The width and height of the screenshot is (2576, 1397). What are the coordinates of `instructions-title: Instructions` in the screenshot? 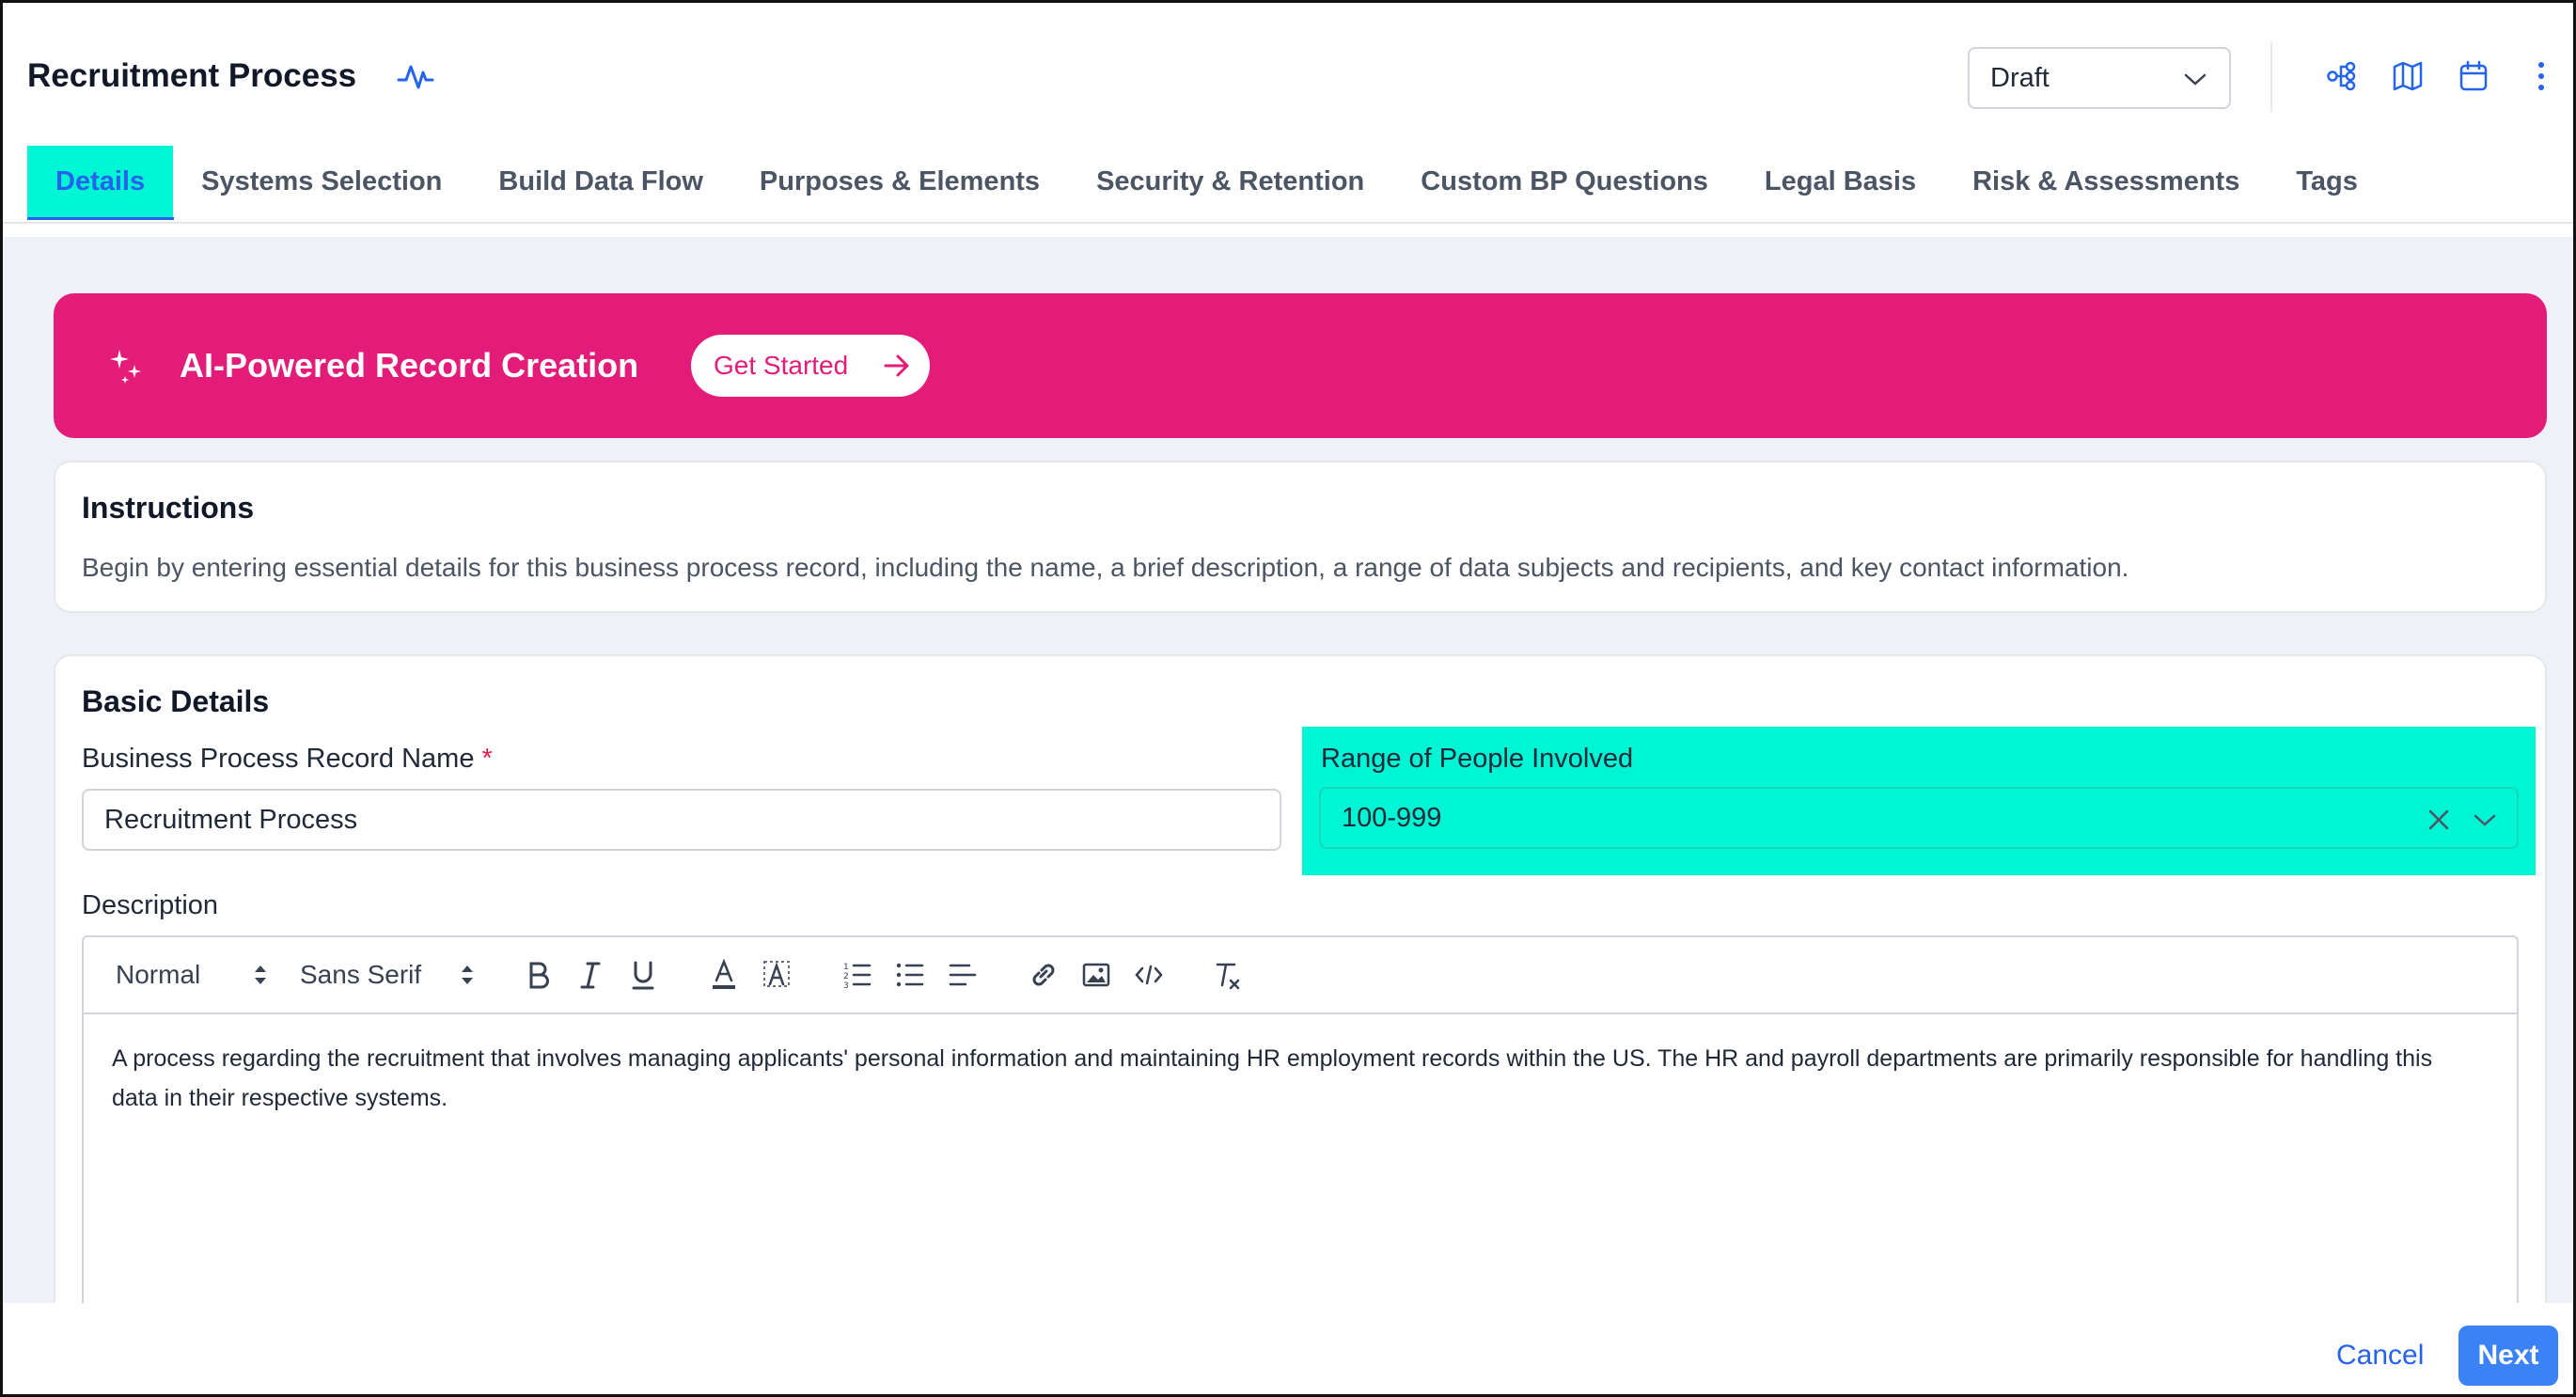 It's located at (168, 508).